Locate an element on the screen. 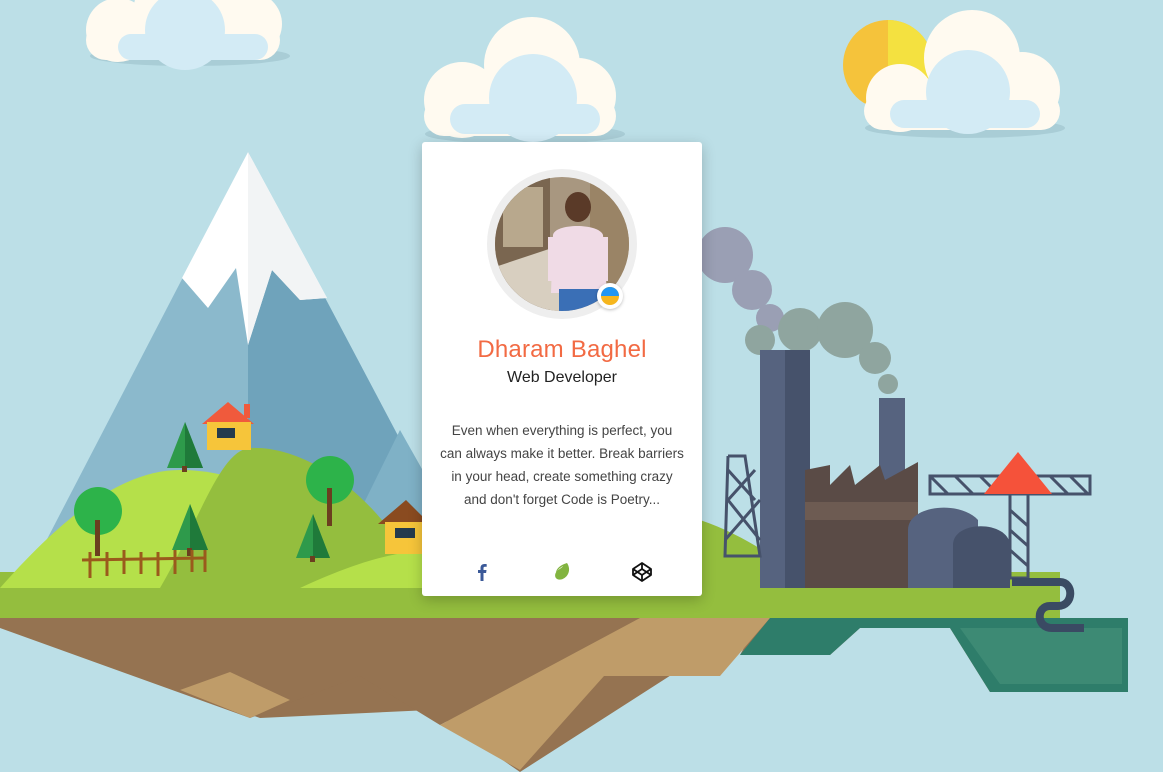  social-links is located at coordinates (562, 572).